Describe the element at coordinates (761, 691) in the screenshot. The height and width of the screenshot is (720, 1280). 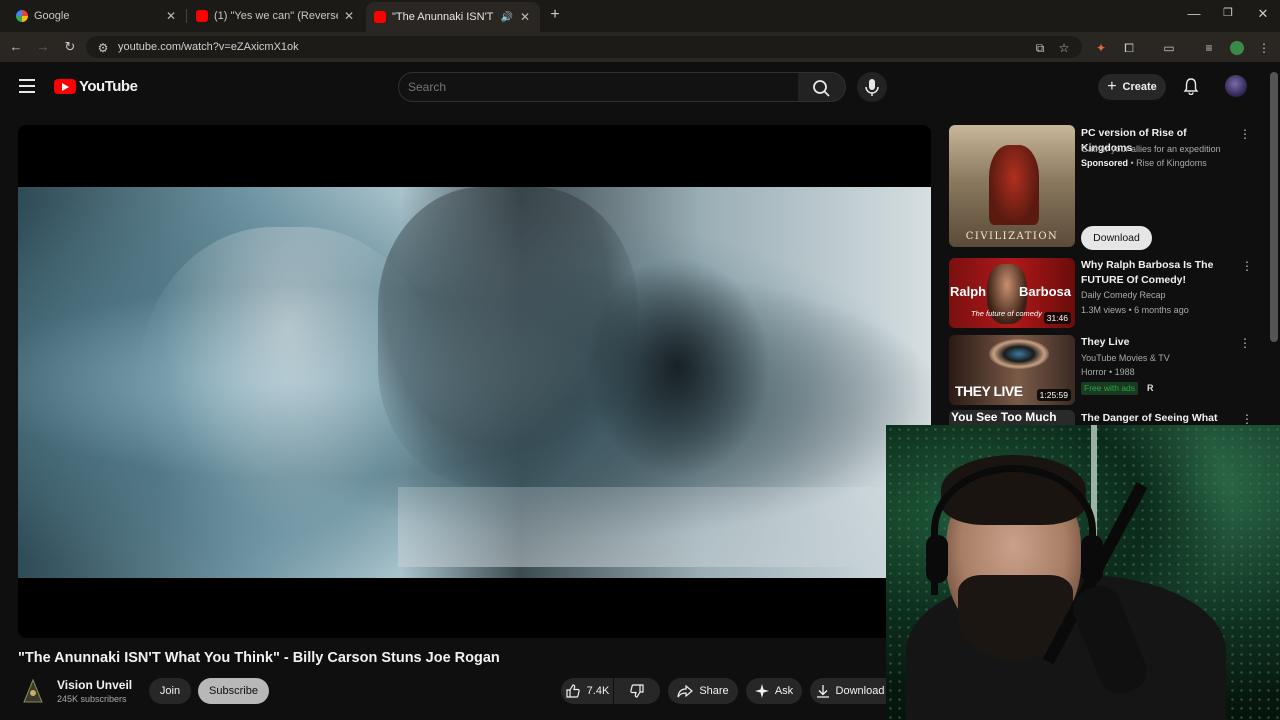
I see `sparkle-icon` at that location.